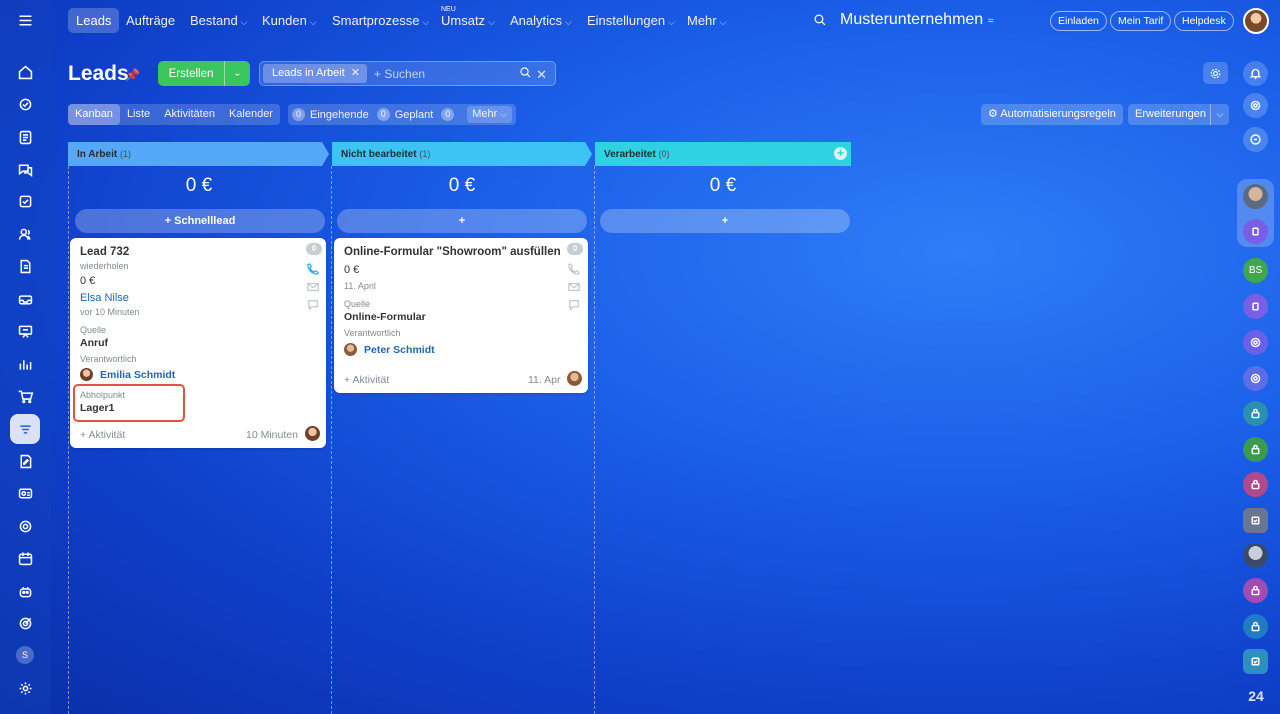 This screenshot has height=714, width=1280. What do you see at coordinates (25, 688) in the screenshot?
I see `settings-gear-icon` at bounding box center [25, 688].